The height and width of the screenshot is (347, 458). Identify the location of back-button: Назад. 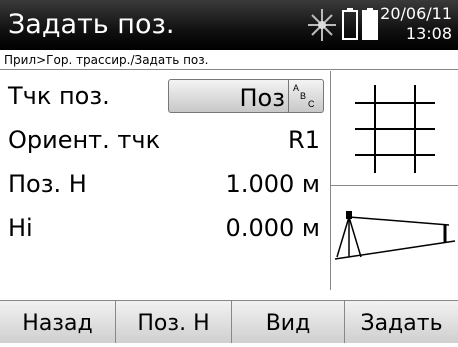
(58, 322).